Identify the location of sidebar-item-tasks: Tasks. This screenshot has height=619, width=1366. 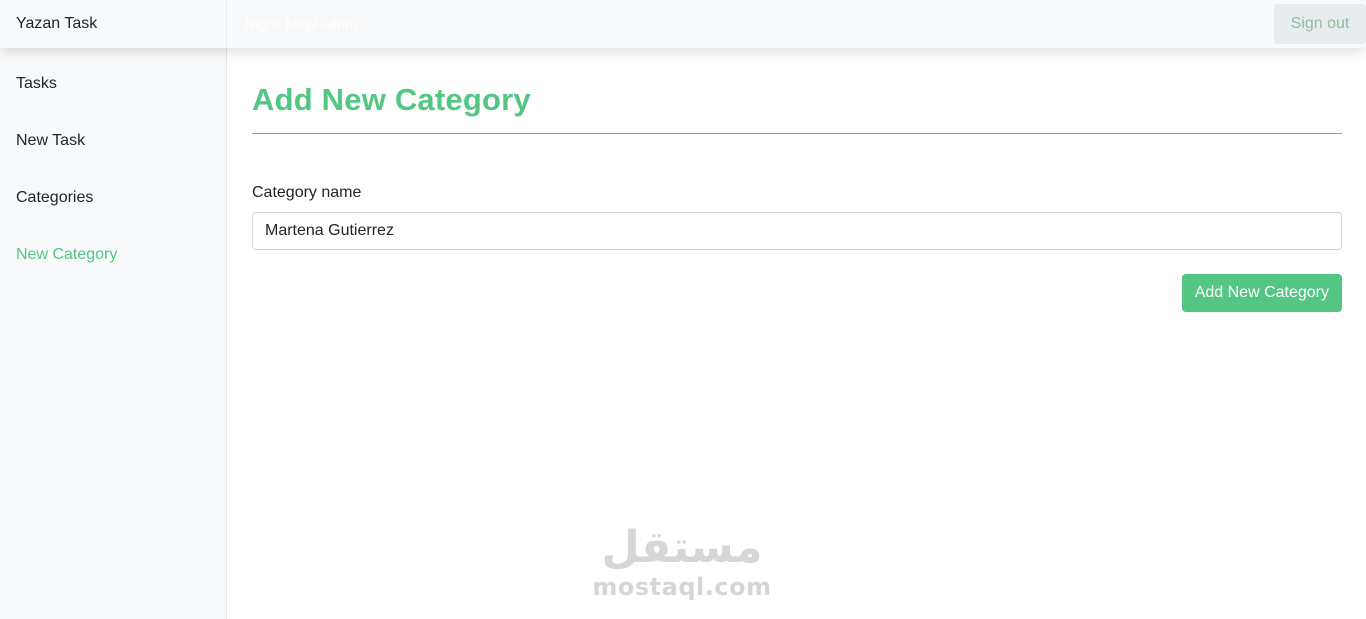
(113, 100).